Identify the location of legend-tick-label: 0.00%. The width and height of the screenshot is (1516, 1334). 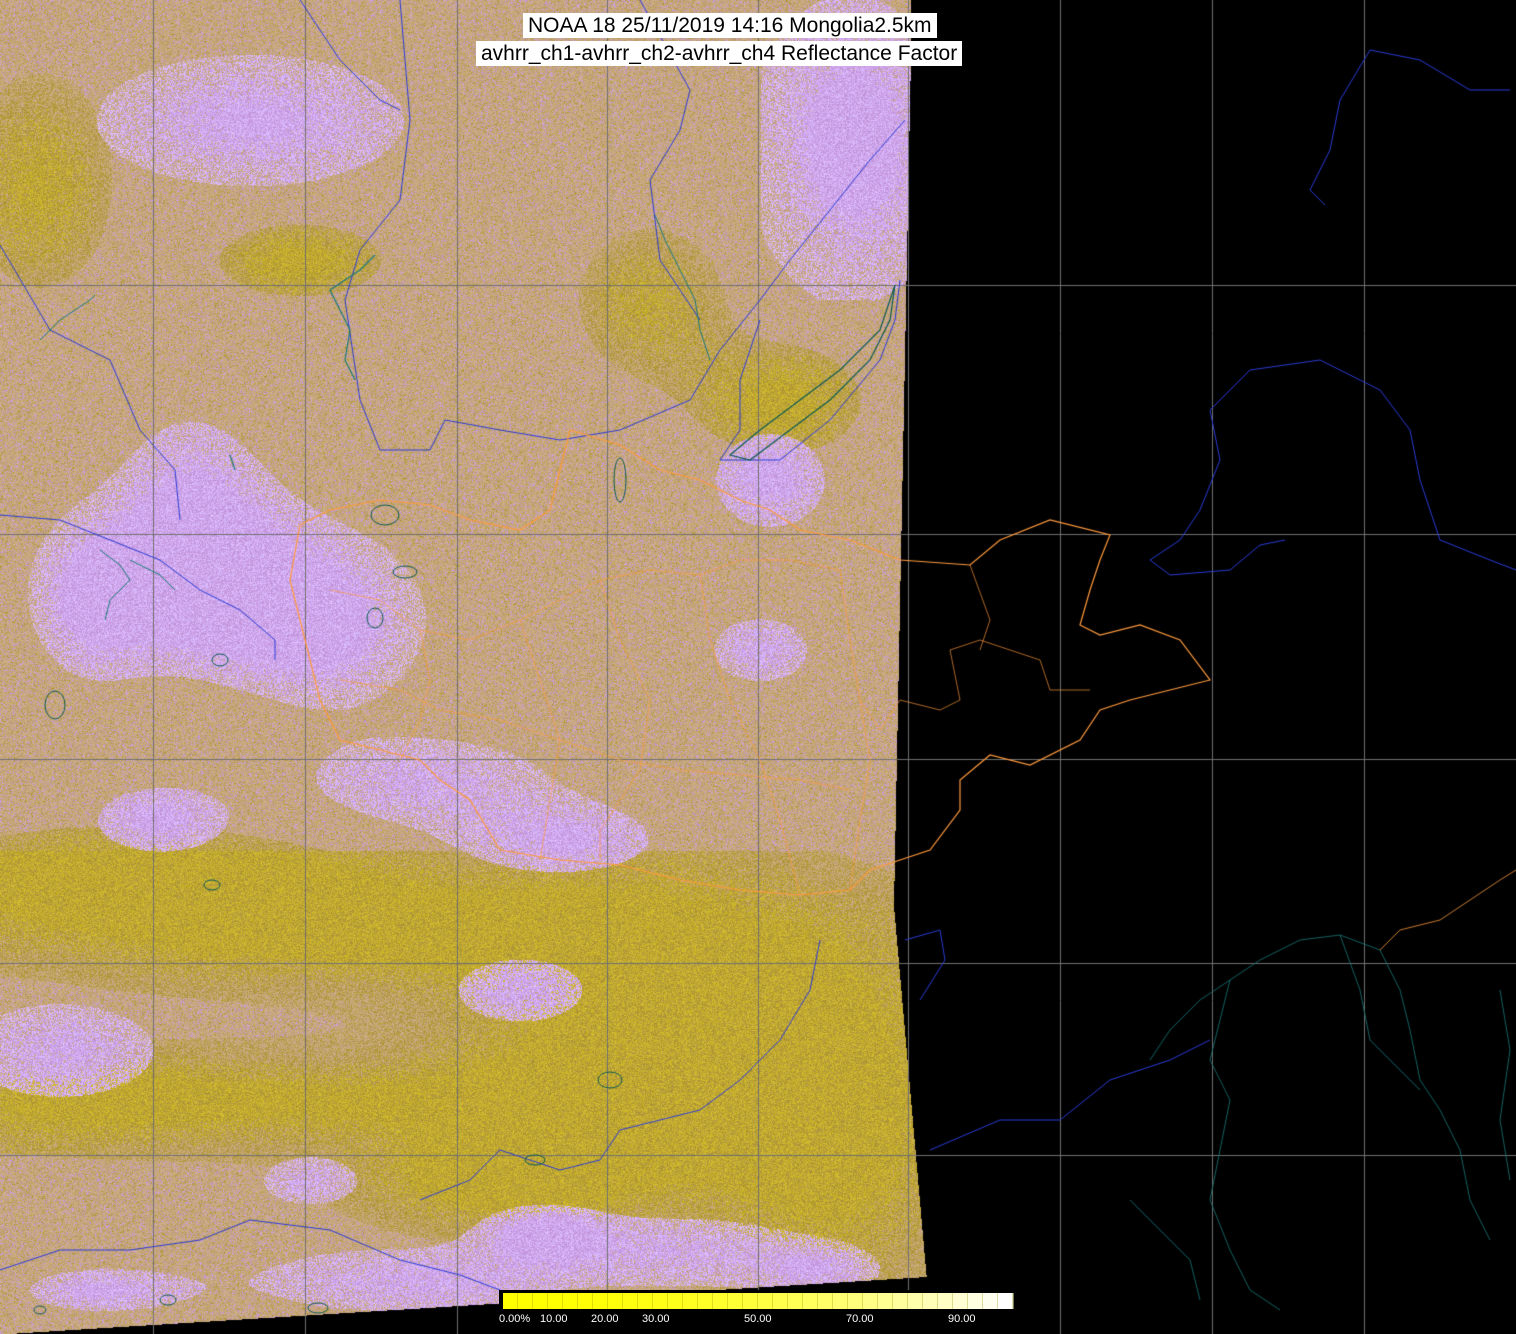
(515, 1319).